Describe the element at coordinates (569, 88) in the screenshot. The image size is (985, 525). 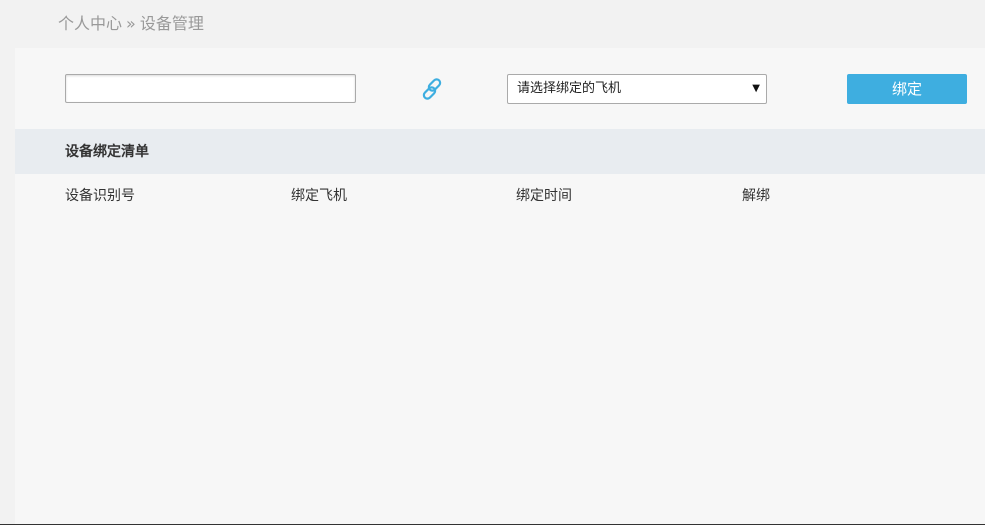
I see `plane-select-value: 请选择绑定的飞机` at that location.